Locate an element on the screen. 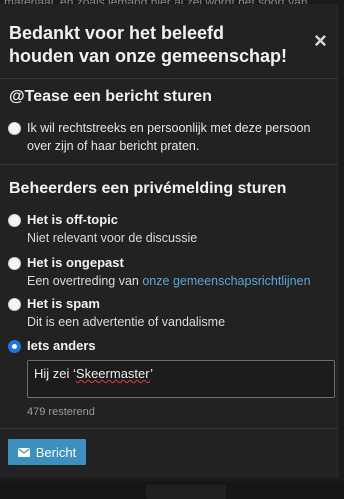 The image size is (344, 499). message-misspelled-word: Skeermaster is located at coordinates (113, 373).